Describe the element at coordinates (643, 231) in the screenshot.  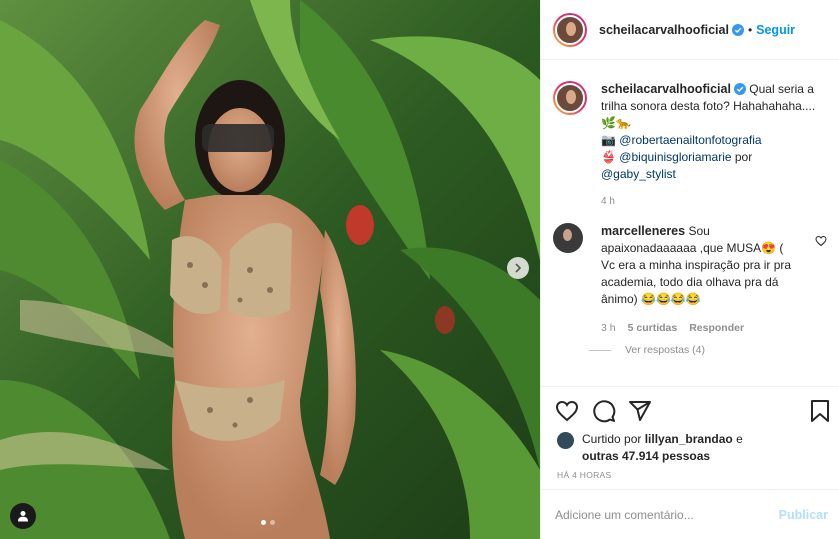
I see `commenter-username: marcelleneres` at that location.